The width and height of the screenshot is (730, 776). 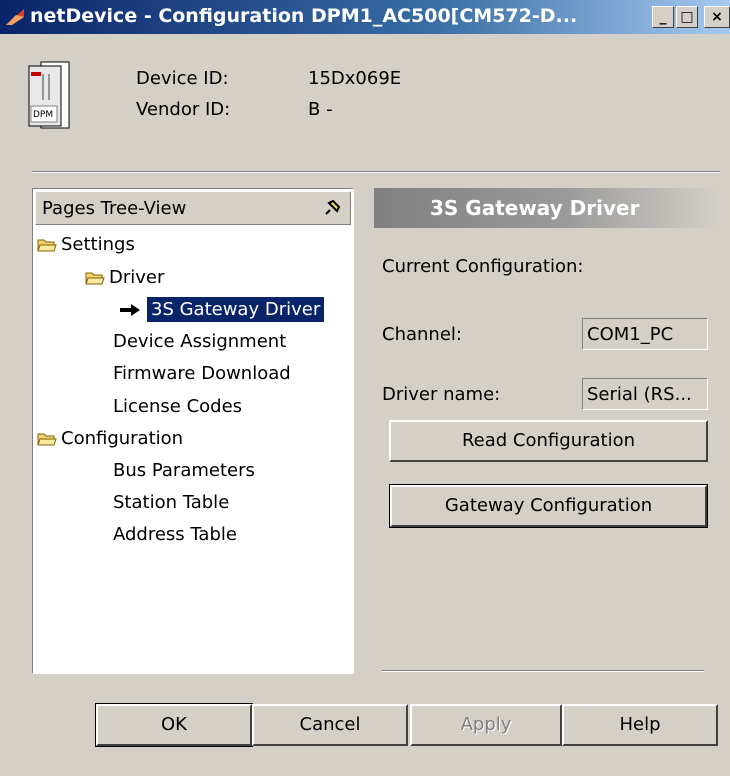 What do you see at coordinates (320, 109) in the screenshot?
I see `vendor-id-value: B -` at bounding box center [320, 109].